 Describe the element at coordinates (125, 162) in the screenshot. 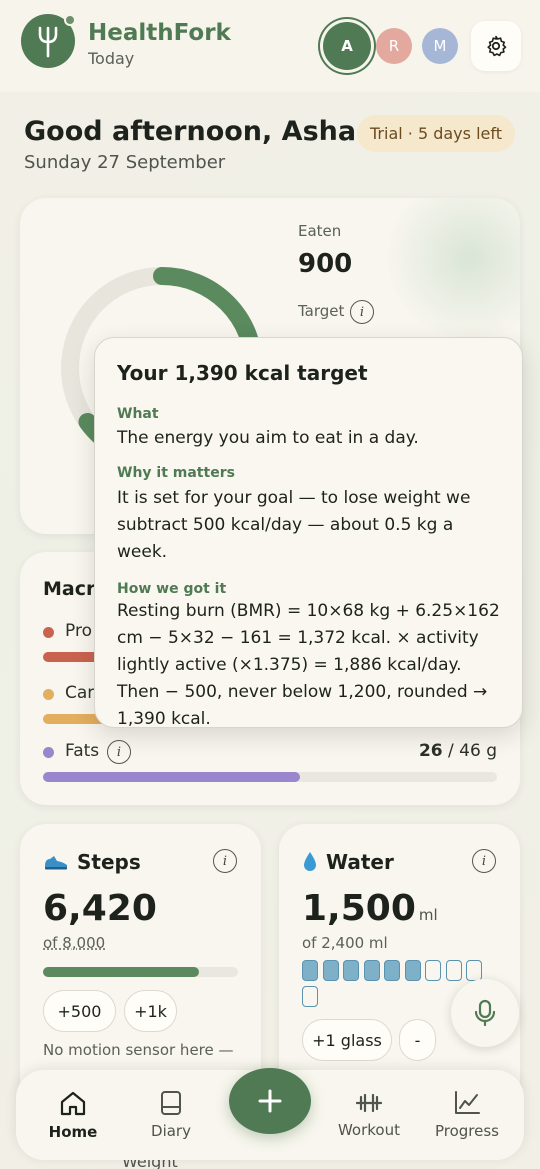

I see `greeting-date: Sunday 27 September` at that location.